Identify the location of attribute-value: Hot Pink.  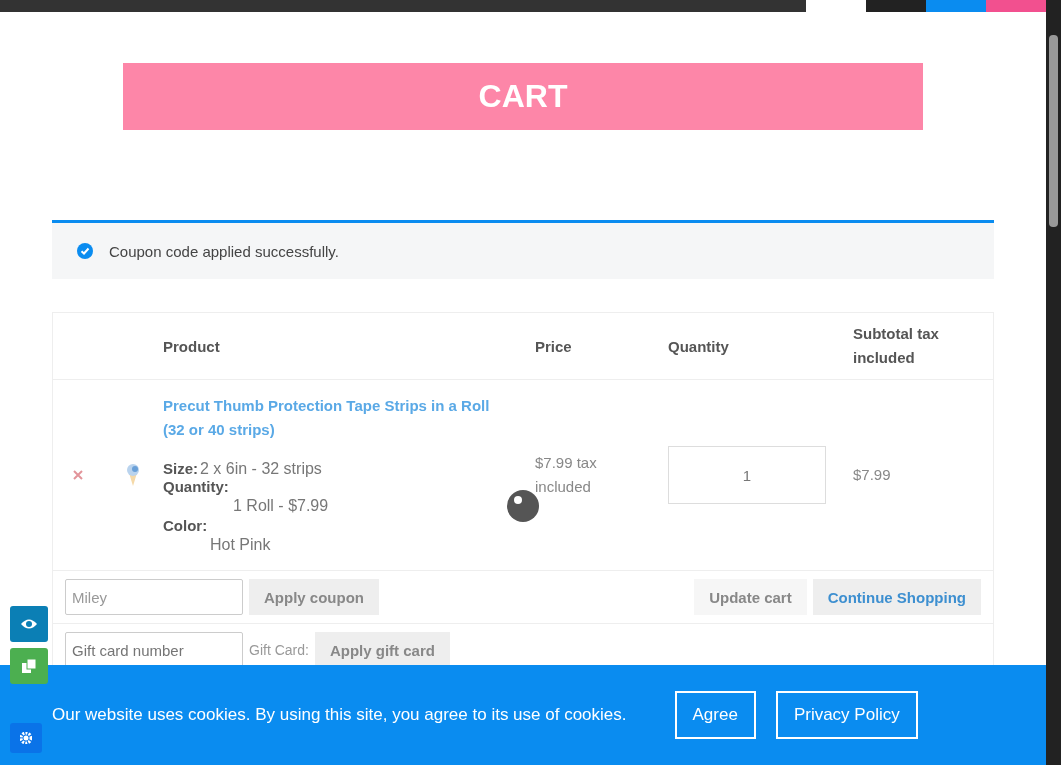
(240, 545).